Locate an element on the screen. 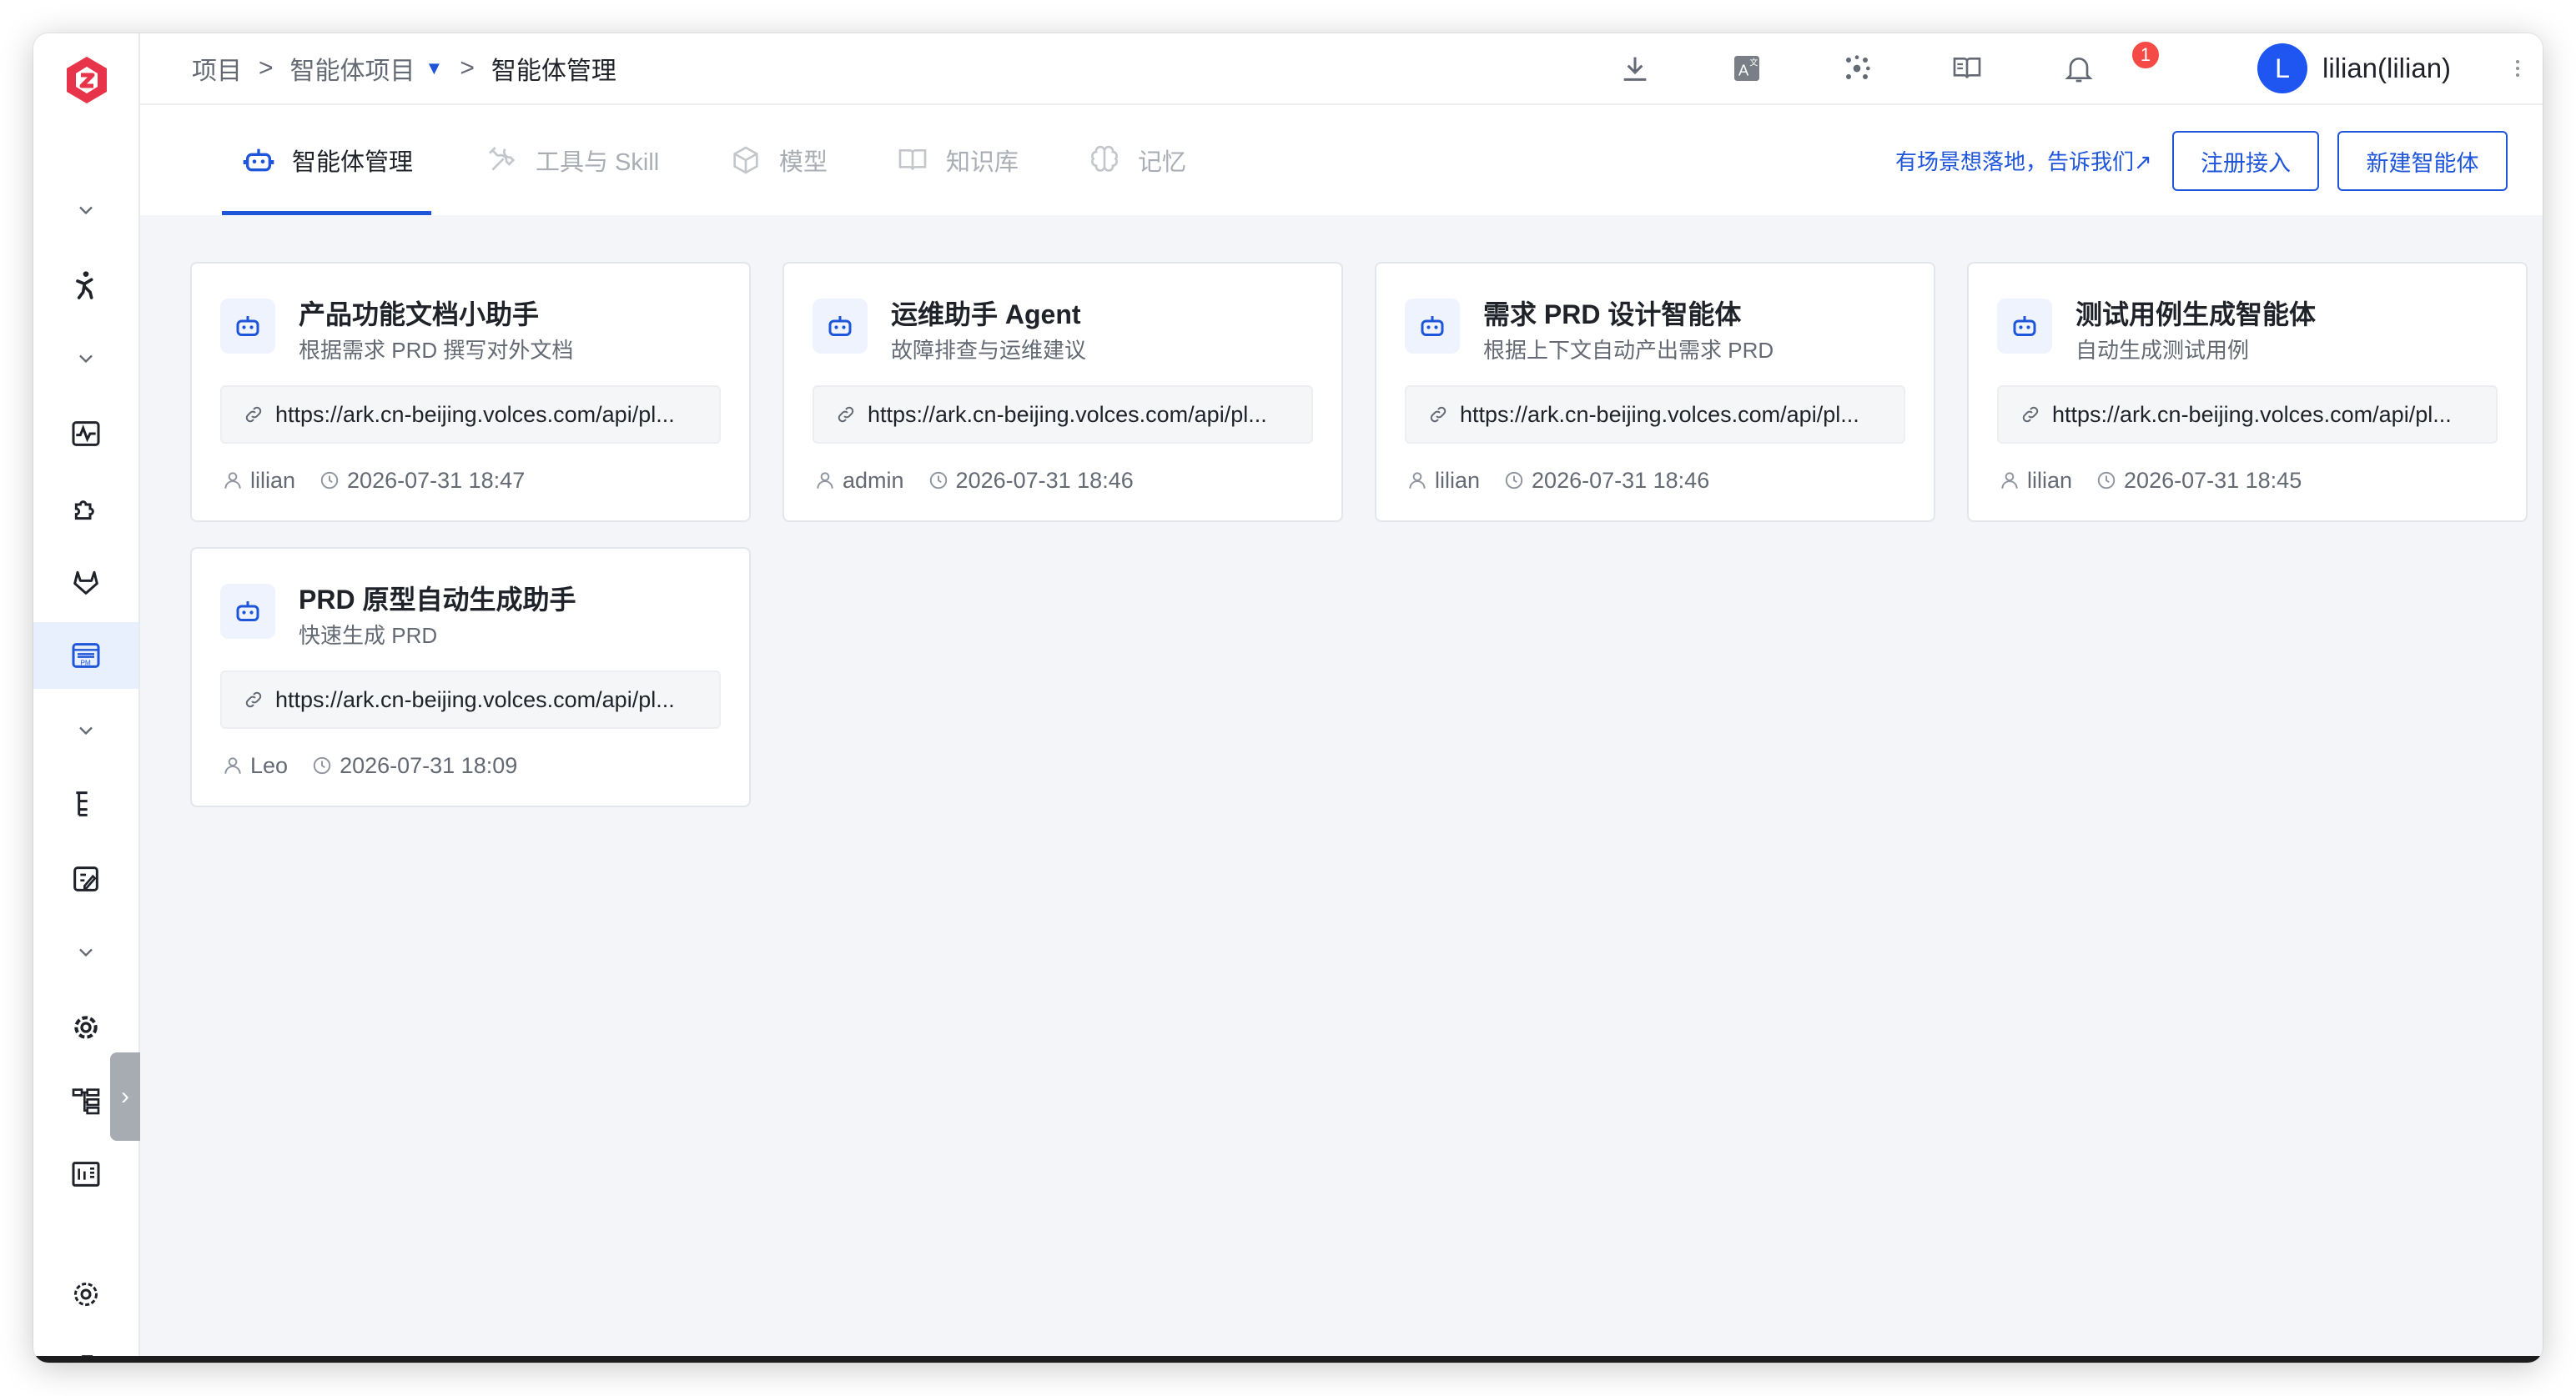 Image resolution: width=2576 pixels, height=1396 pixels. tab-model: 模型 is located at coordinates (778, 160).